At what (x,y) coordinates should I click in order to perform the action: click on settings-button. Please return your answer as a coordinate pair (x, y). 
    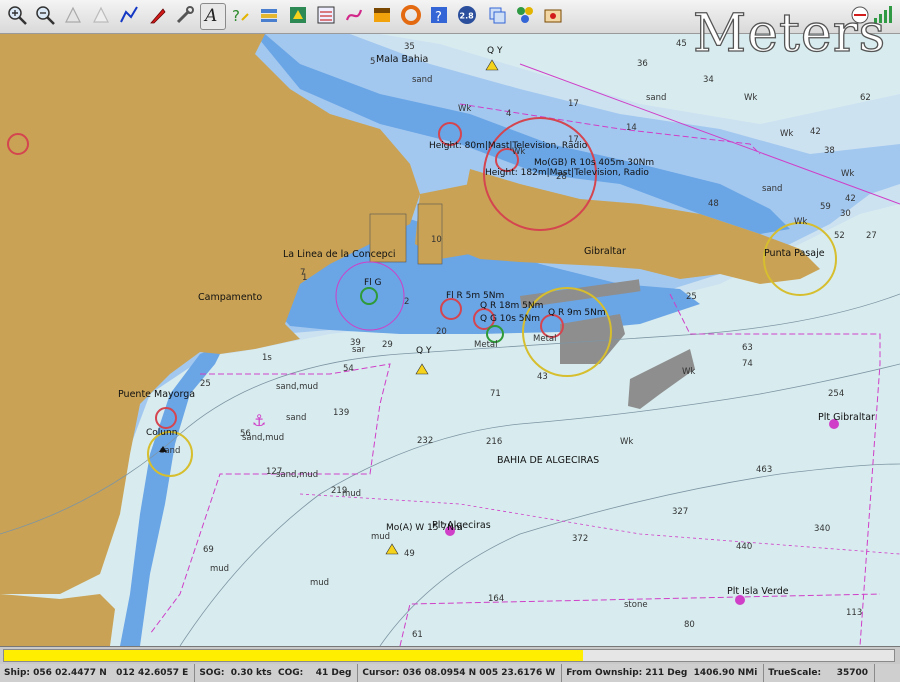
    Looking at the image, I should click on (185, 16).